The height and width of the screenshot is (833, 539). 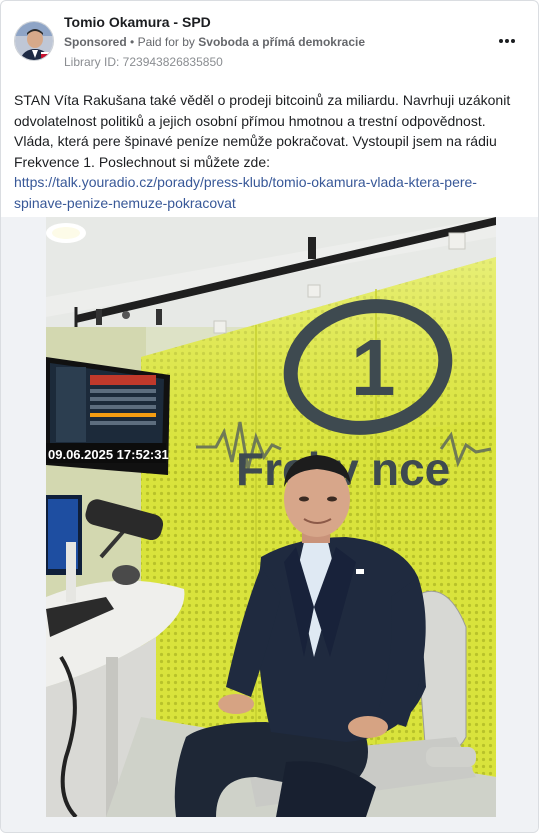 I want to click on paid-for-by-link: Svoboda a přímá demokracie, so click(x=281, y=42).